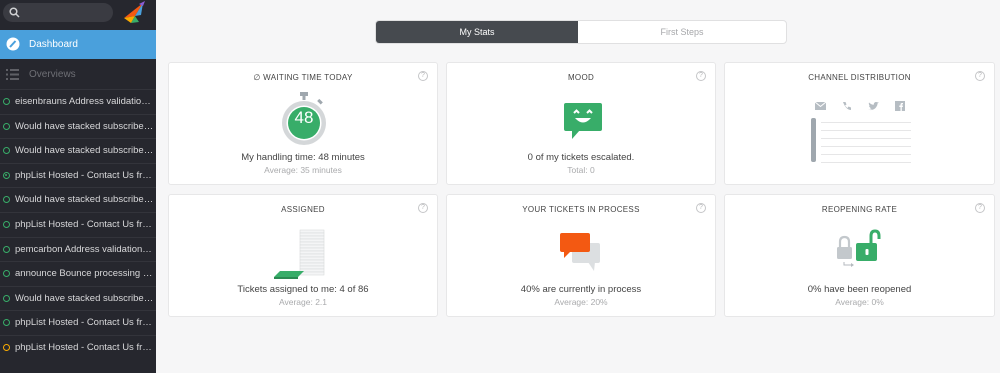 The width and height of the screenshot is (1000, 373). Describe the element at coordinates (581, 289) in the screenshot. I see `in-process-text: 40% are currently in process` at that location.